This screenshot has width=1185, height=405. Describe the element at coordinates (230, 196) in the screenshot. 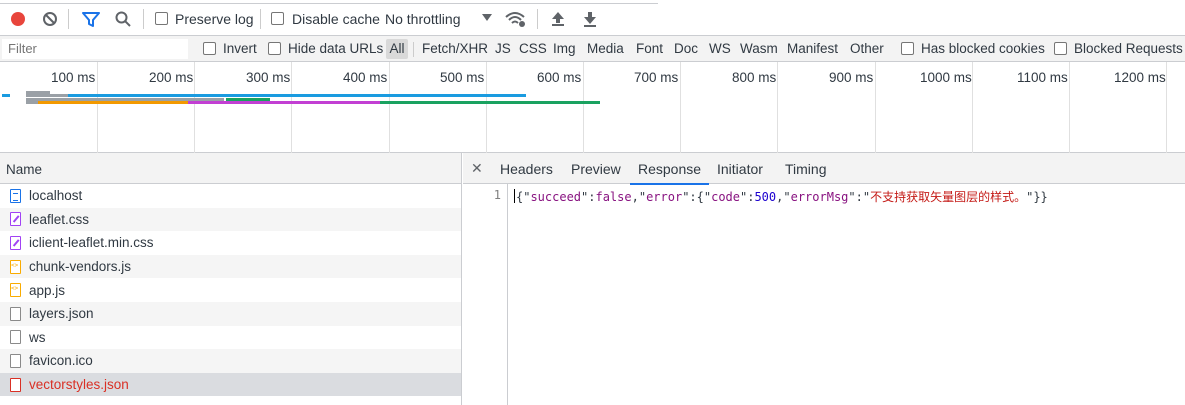

I see `request-row-localhost: localhost` at that location.